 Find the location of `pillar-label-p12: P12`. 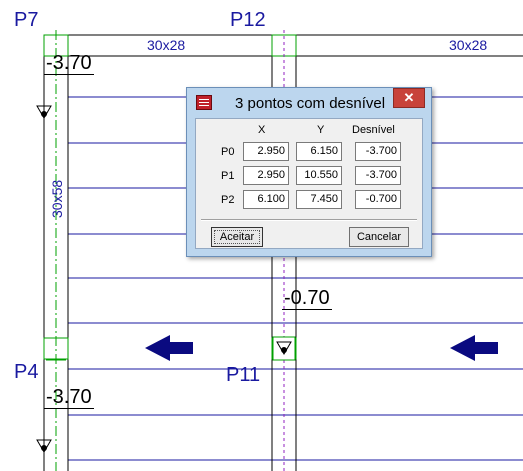

pillar-label-p12: P12 is located at coordinates (248, 20).